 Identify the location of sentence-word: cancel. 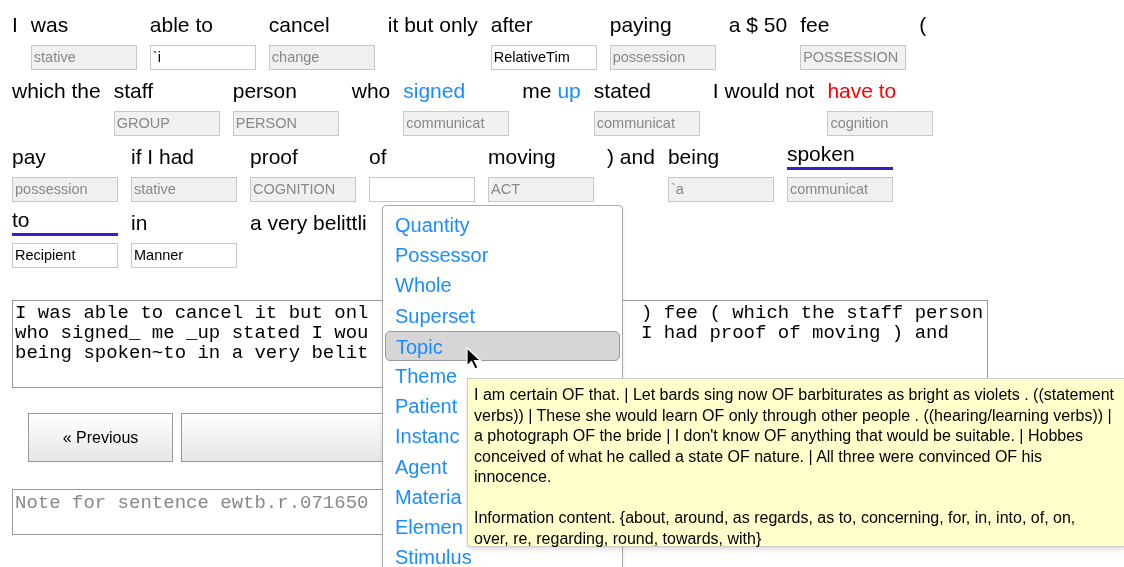
(299, 25).